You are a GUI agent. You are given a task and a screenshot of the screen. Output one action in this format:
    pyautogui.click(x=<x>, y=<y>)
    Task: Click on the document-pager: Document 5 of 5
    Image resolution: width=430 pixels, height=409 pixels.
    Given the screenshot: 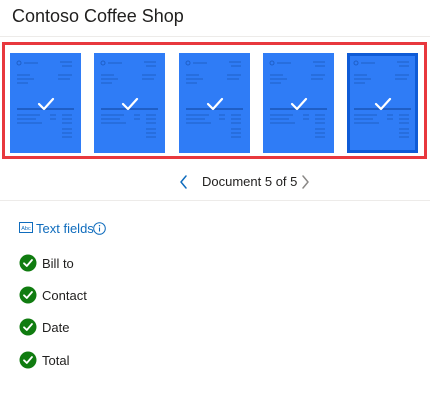 What is the action you would take?
    pyautogui.click(x=215, y=182)
    